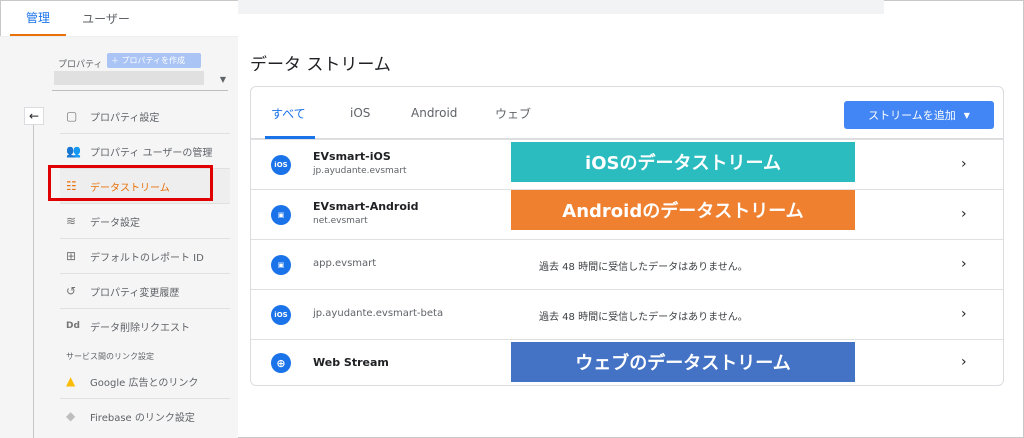 The height and width of the screenshot is (438, 1024). I want to click on stream-name: jp.ayudante.evsmart-beta, so click(378, 313).